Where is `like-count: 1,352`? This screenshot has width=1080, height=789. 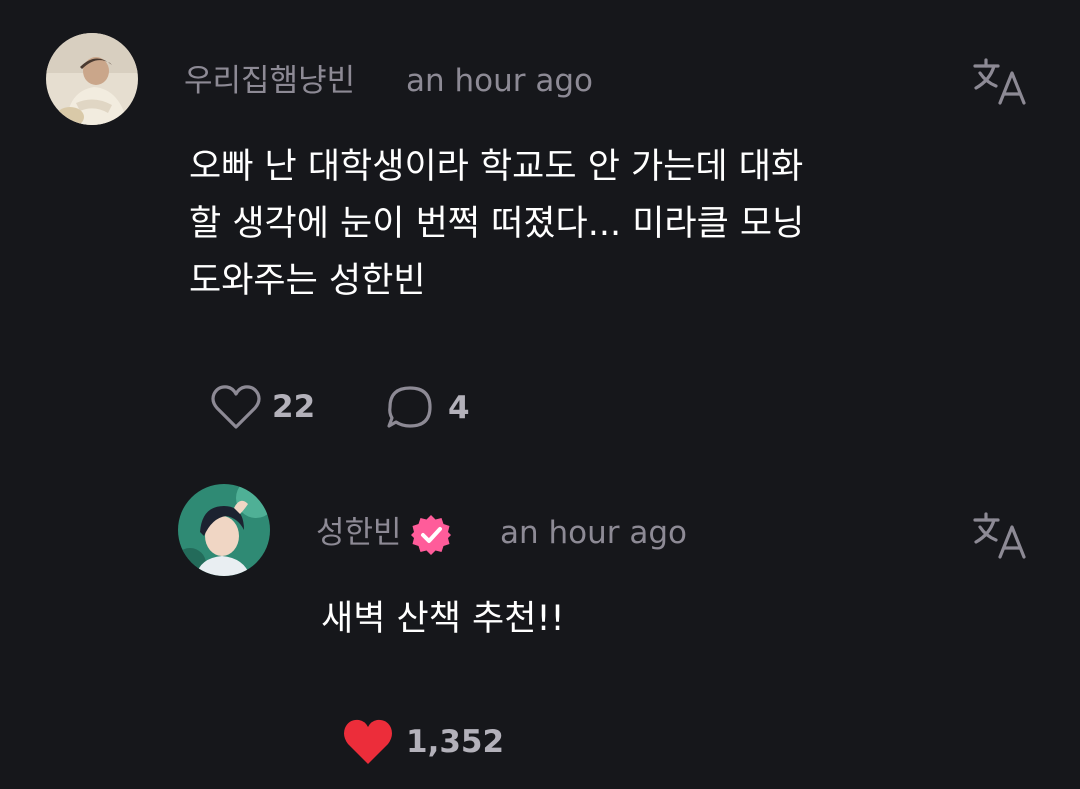 like-count: 1,352 is located at coordinates (455, 741).